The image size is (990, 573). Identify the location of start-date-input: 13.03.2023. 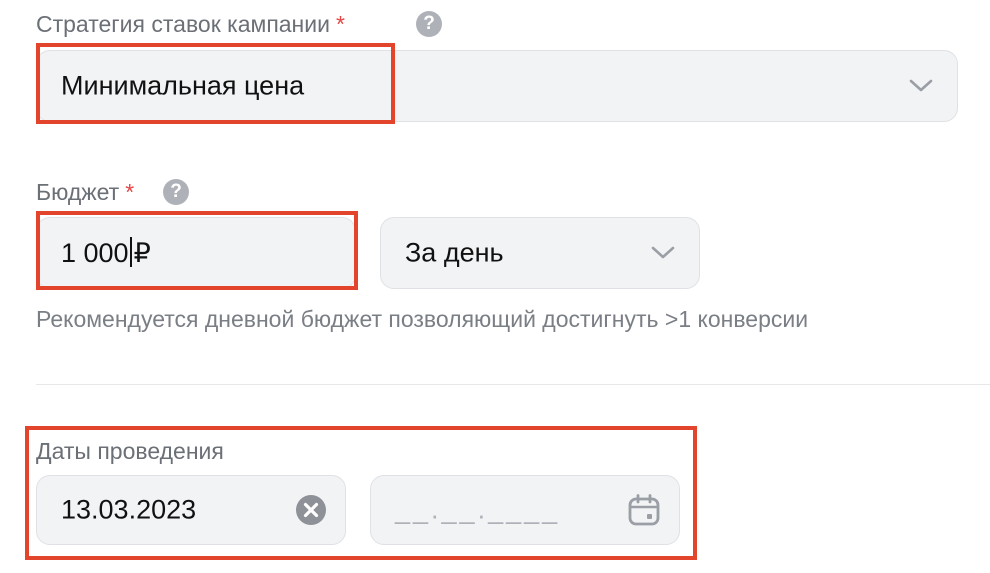
(191, 510).